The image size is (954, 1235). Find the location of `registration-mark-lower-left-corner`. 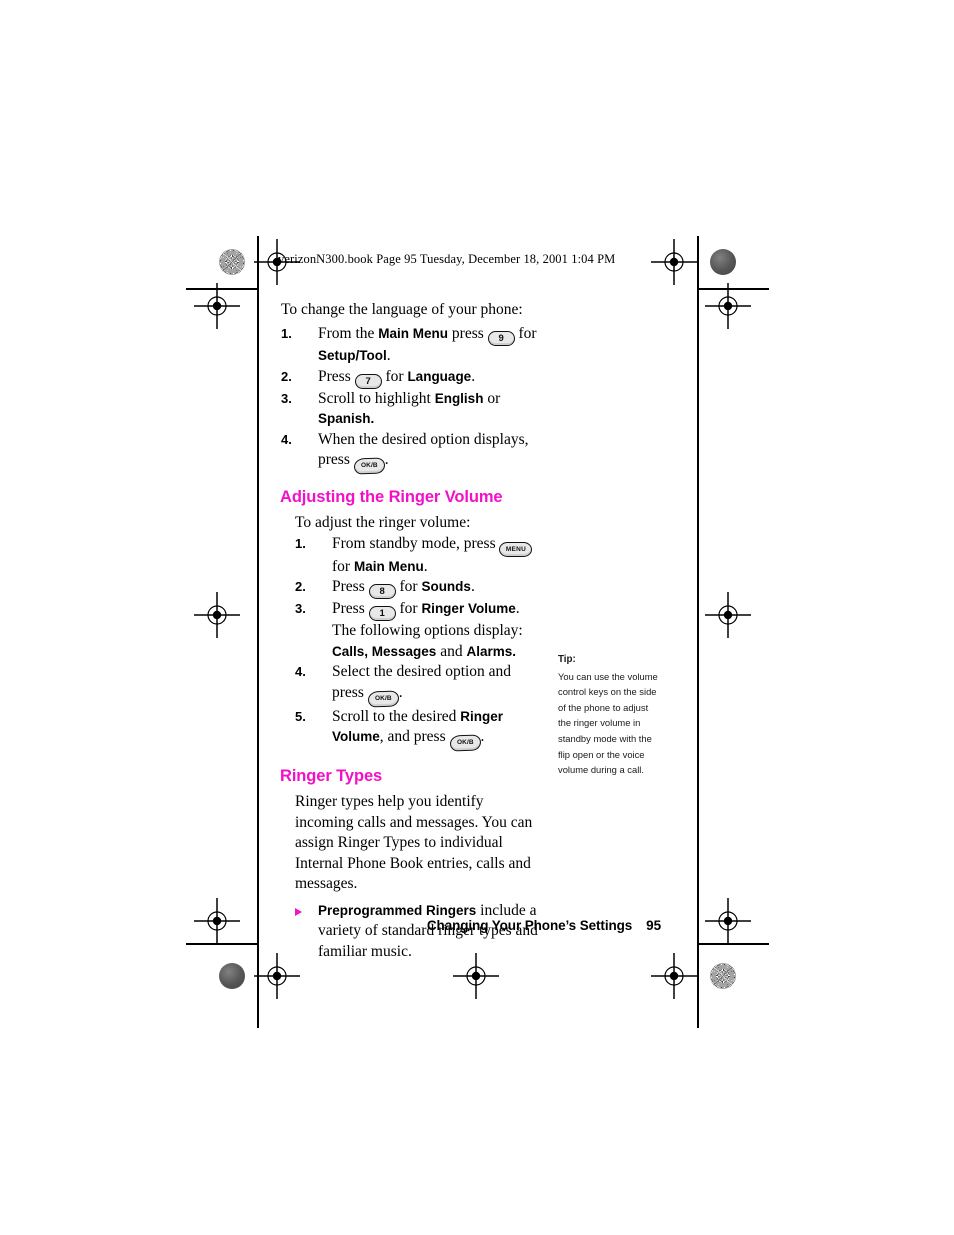

registration-mark-lower-left-corner is located at coordinates (217, 921).